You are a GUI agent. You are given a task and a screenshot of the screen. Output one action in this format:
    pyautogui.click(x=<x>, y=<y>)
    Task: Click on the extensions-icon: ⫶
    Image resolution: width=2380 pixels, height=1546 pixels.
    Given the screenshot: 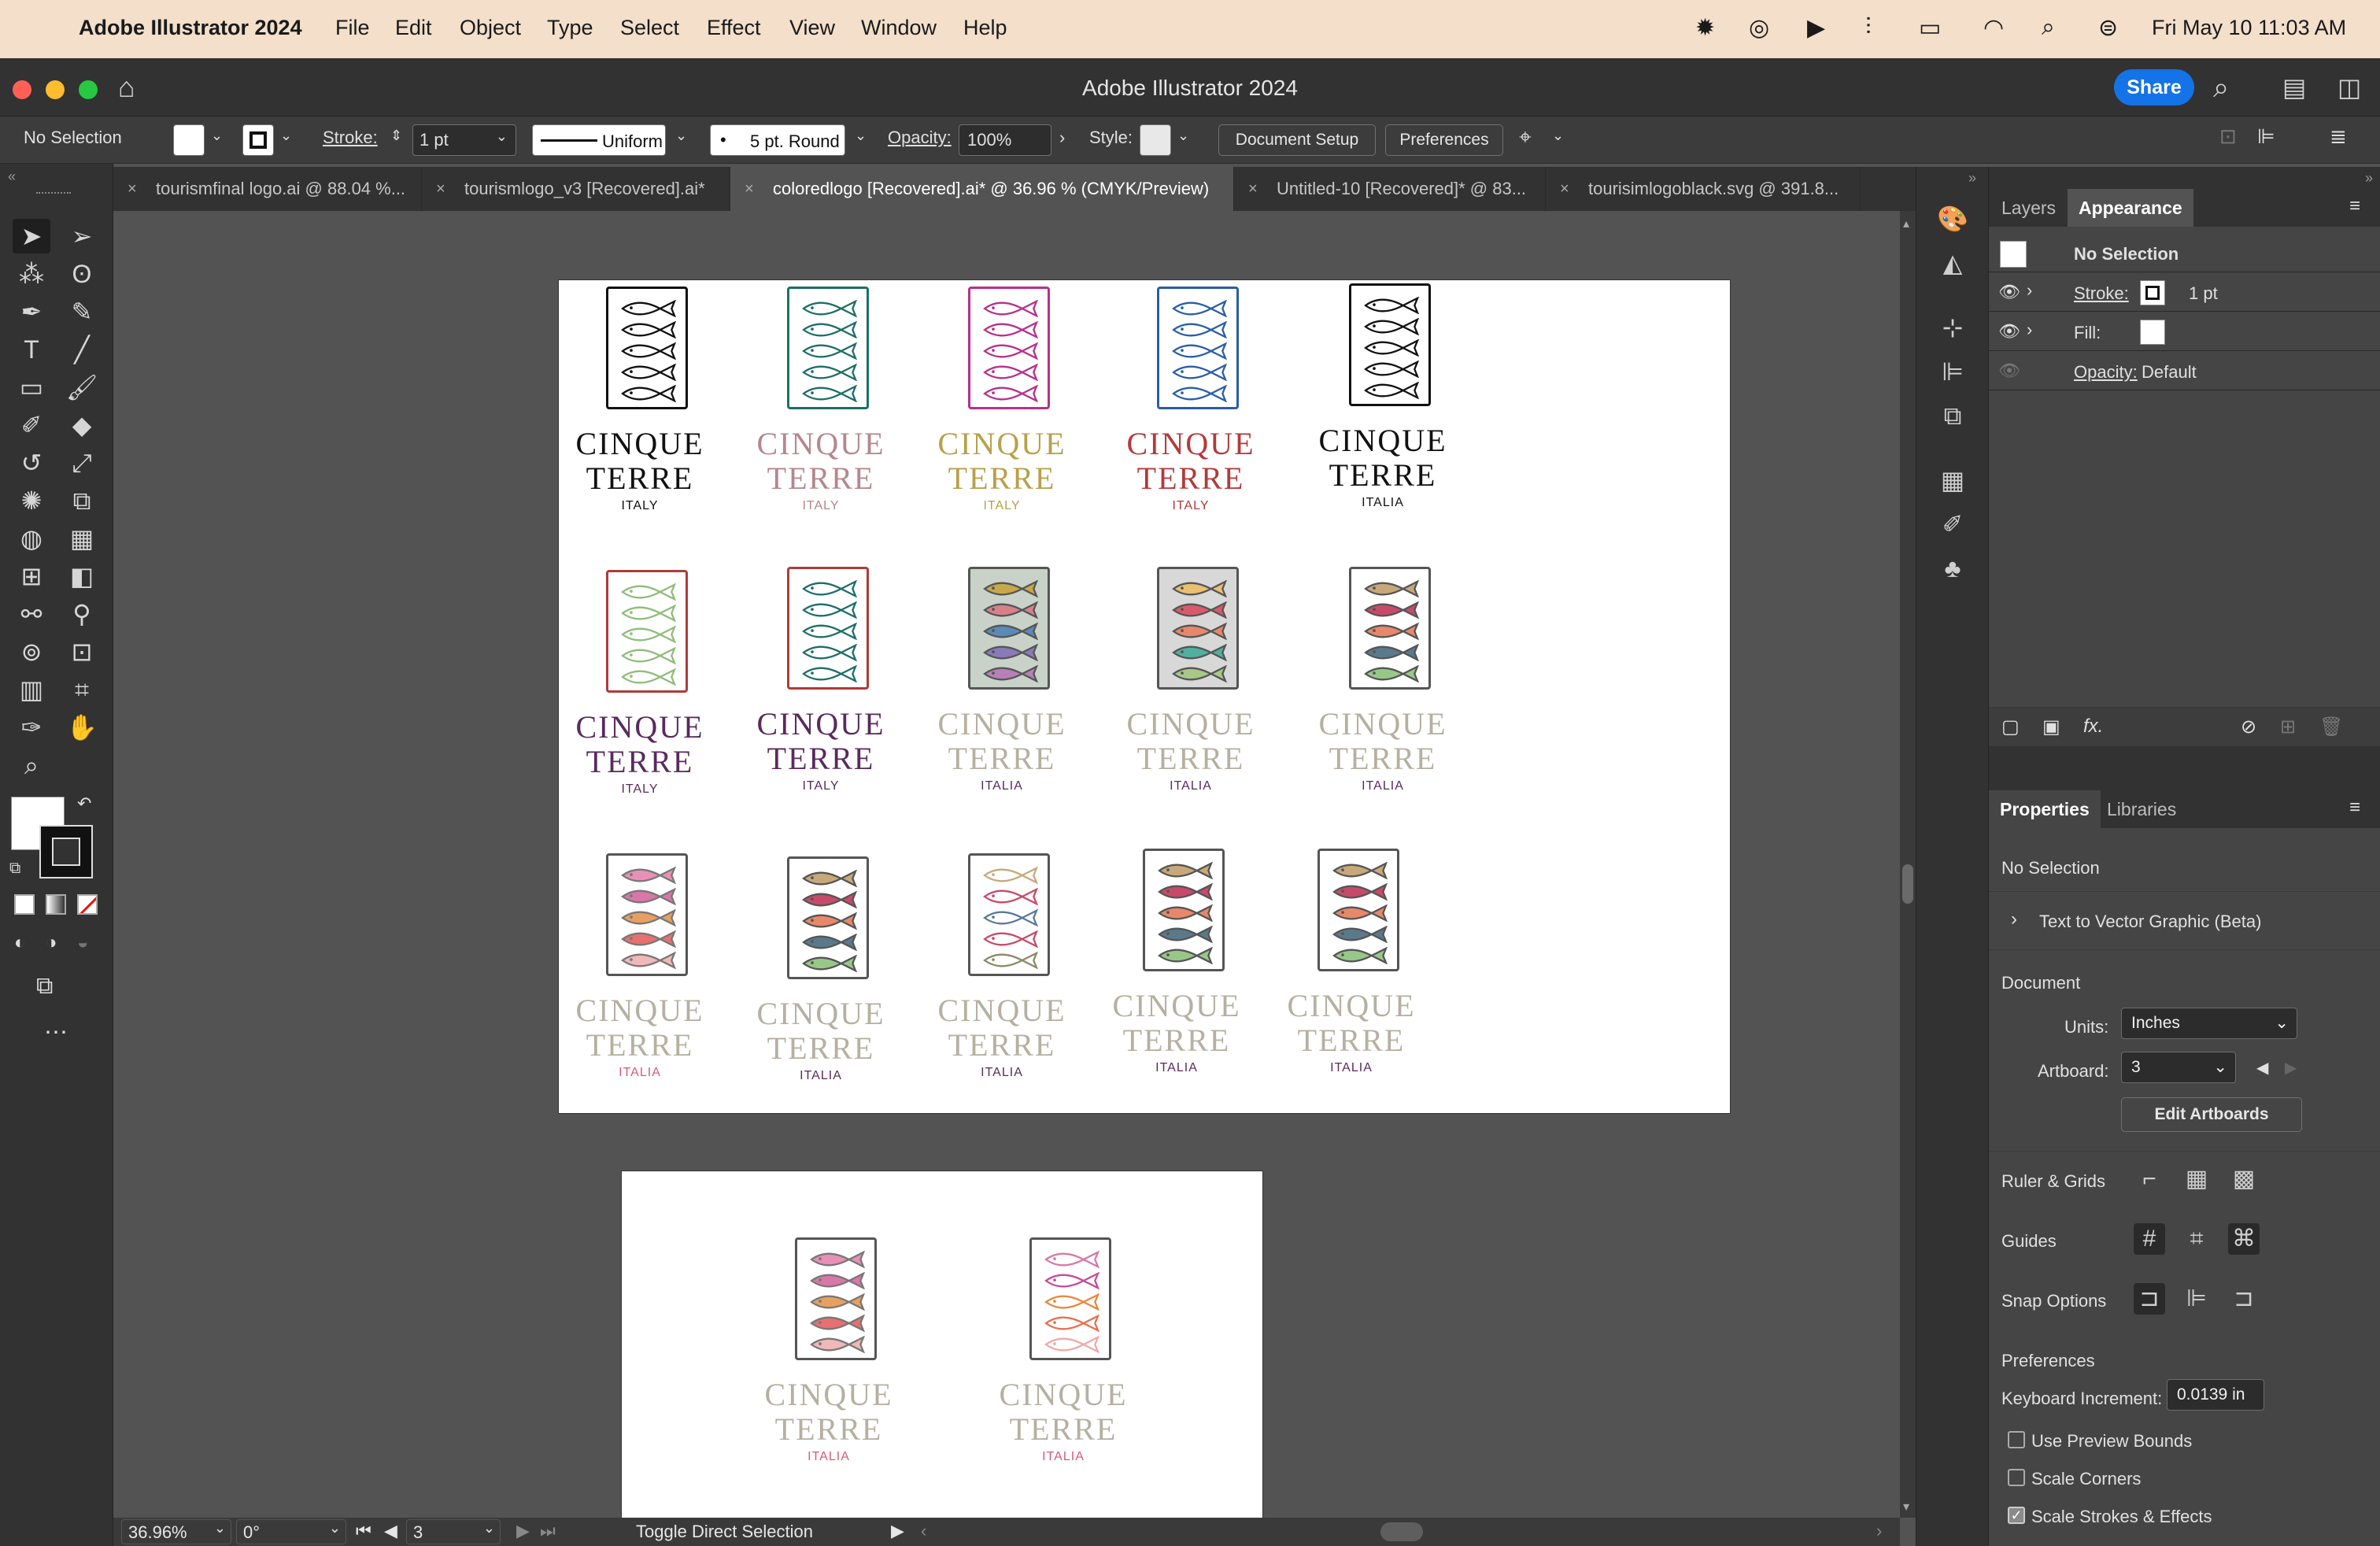 What is the action you would take?
    pyautogui.click(x=1868, y=28)
    